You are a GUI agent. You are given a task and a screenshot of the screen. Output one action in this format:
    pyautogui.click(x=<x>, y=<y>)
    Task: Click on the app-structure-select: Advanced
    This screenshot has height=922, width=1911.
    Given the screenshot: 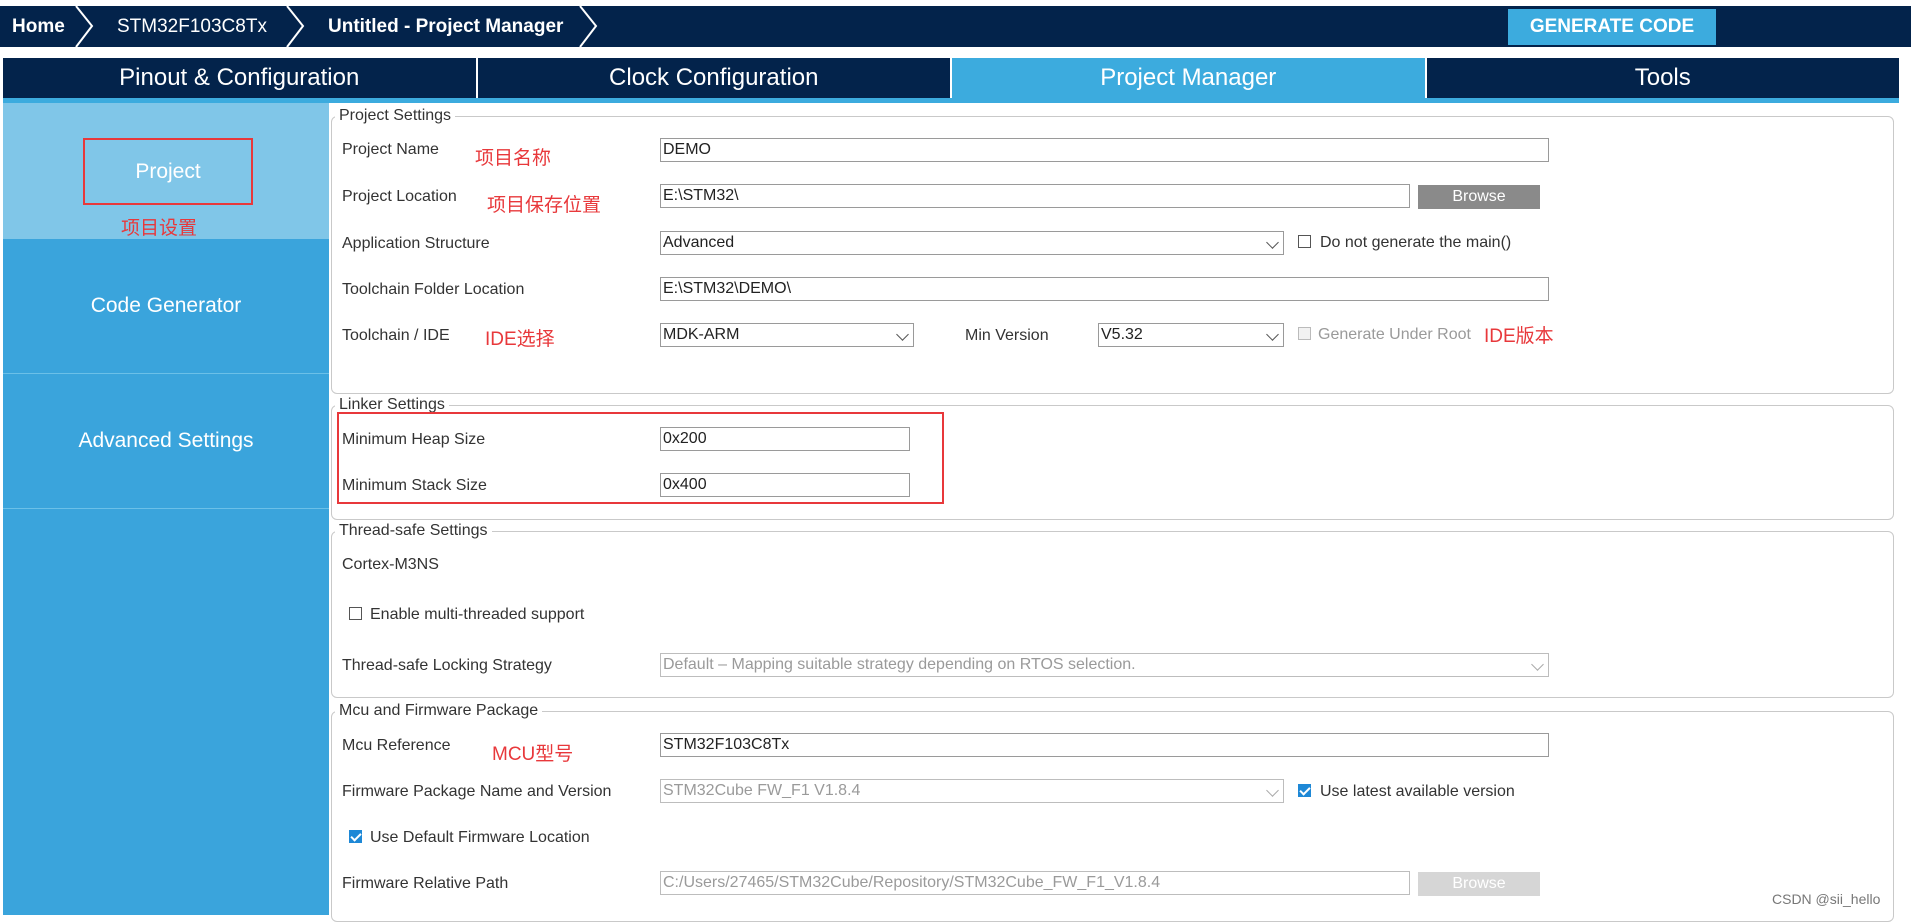 What is the action you would take?
    pyautogui.click(x=972, y=243)
    